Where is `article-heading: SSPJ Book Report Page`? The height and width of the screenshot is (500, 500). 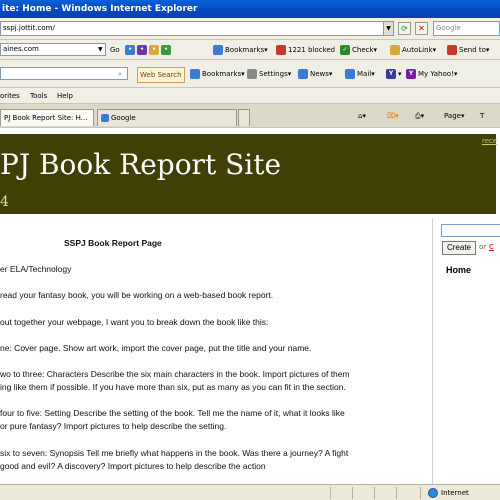
article-heading: SSPJ Book Report Page is located at coordinates (113, 243).